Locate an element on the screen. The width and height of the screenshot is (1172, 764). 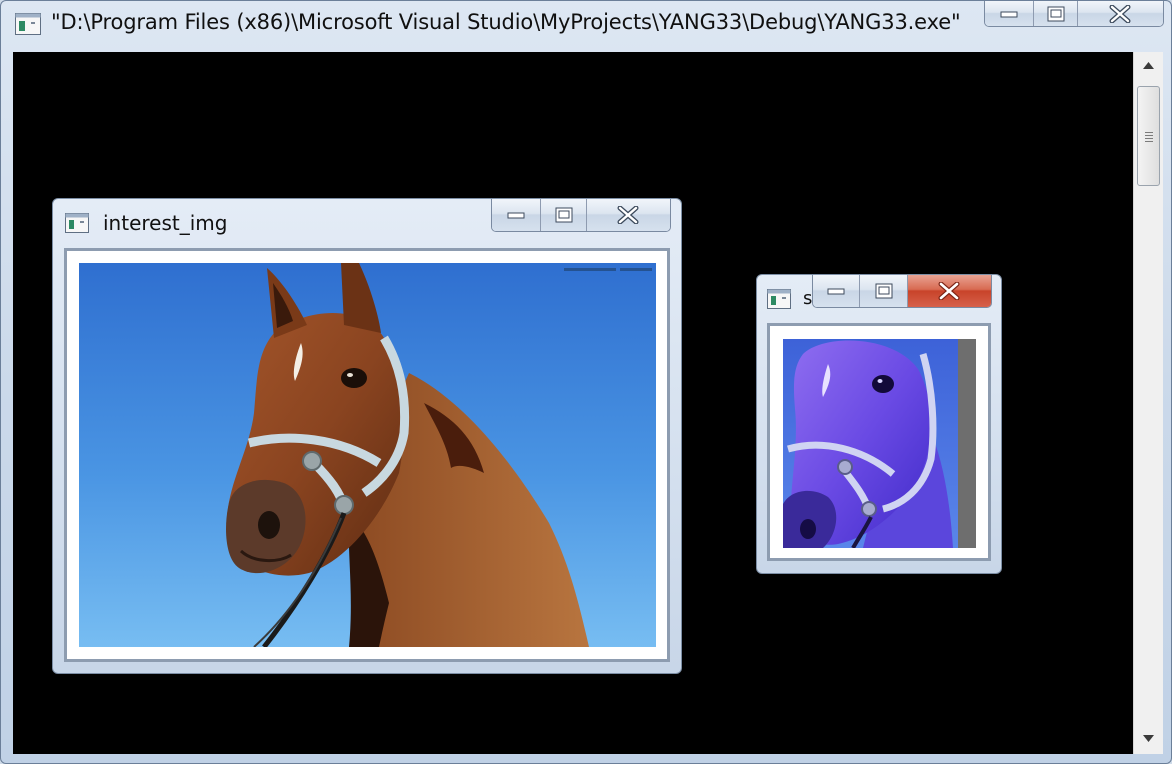
small-img-title: s is located at coordinates (808, 298).